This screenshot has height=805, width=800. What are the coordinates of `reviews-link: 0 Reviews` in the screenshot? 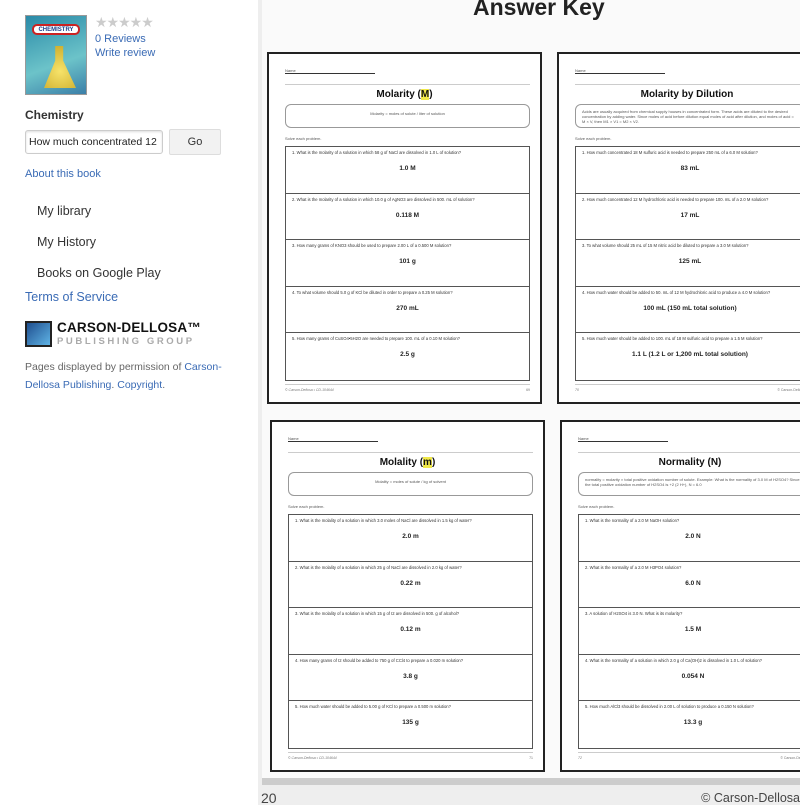 It's located at (120, 39).